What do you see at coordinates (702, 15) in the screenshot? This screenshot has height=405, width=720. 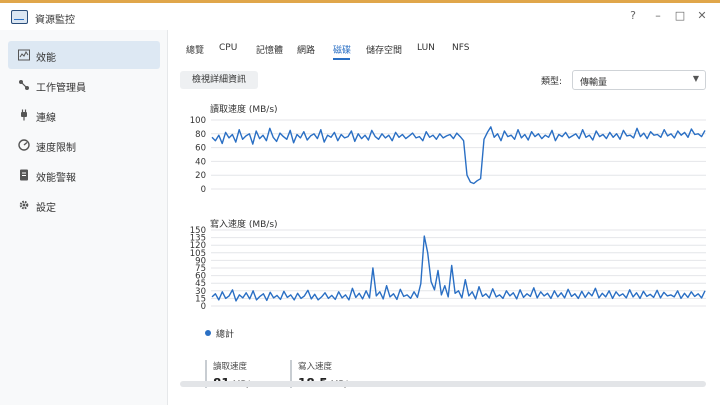 I see `close-icon: ✕` at bounding box center [702, 15].